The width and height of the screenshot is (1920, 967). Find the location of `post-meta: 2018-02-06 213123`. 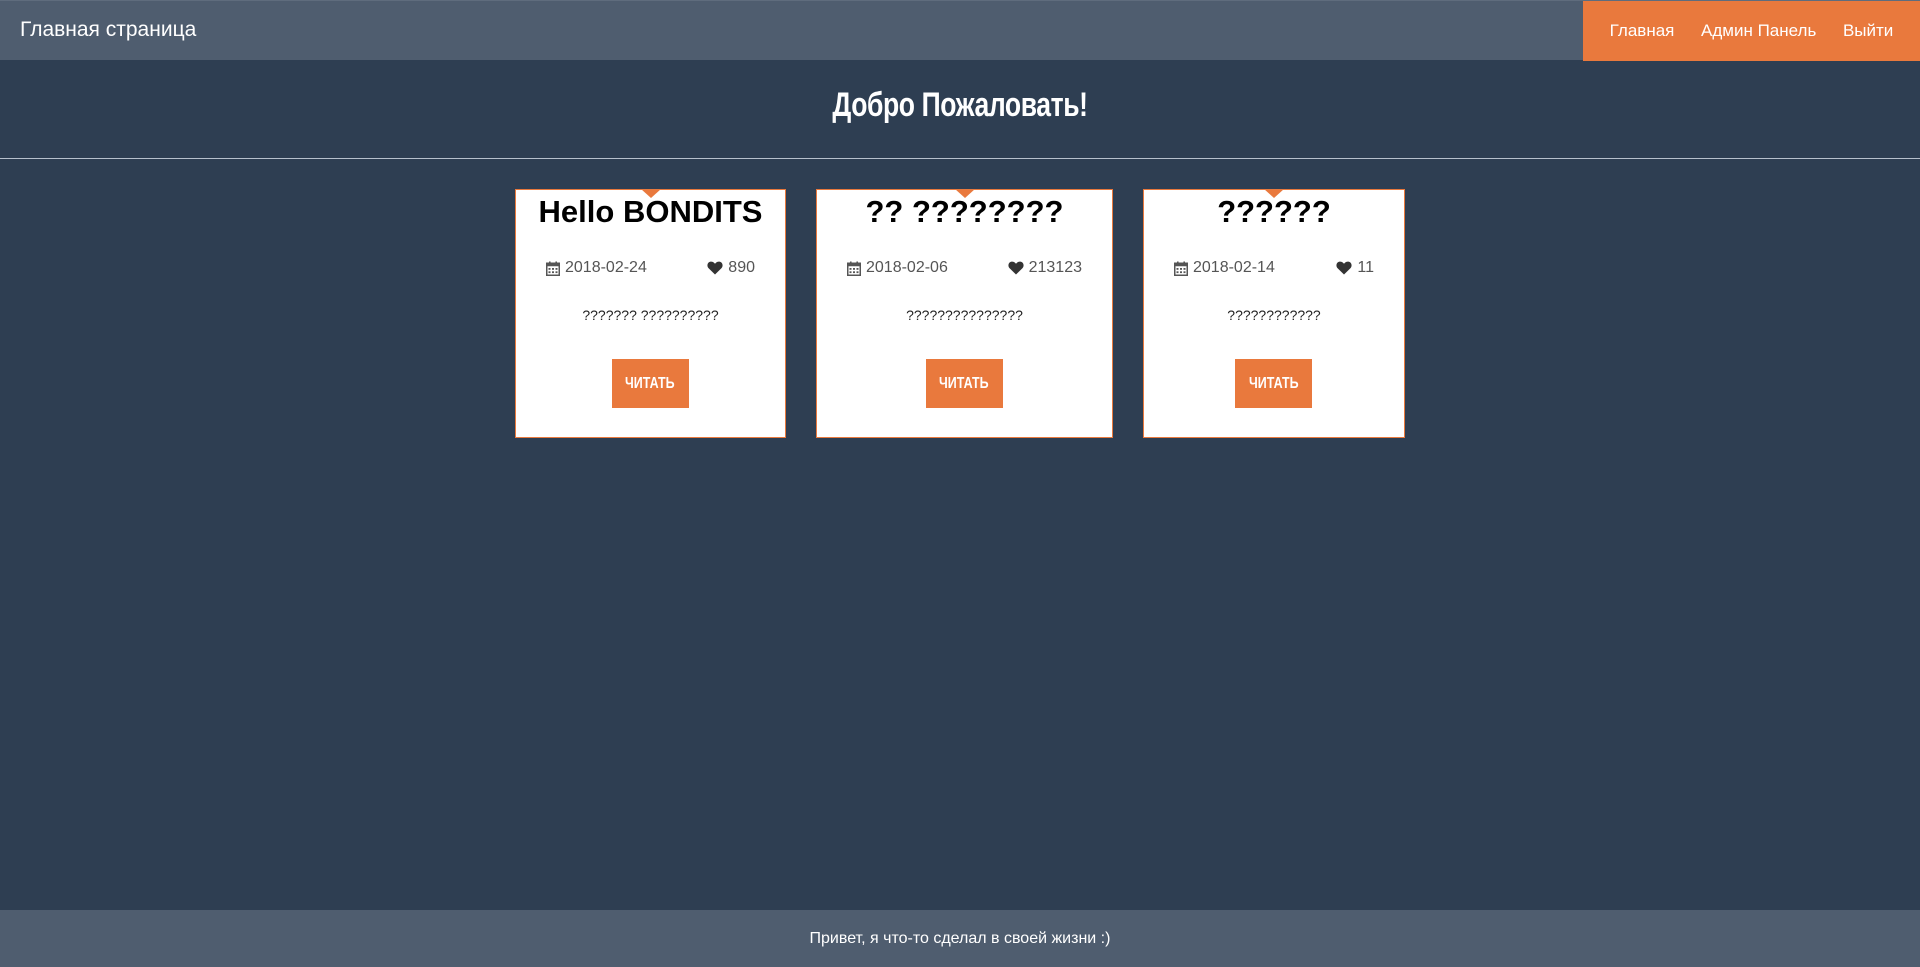

post-meta: 2018-02-06 213123 is located at coordinates (964, 268).